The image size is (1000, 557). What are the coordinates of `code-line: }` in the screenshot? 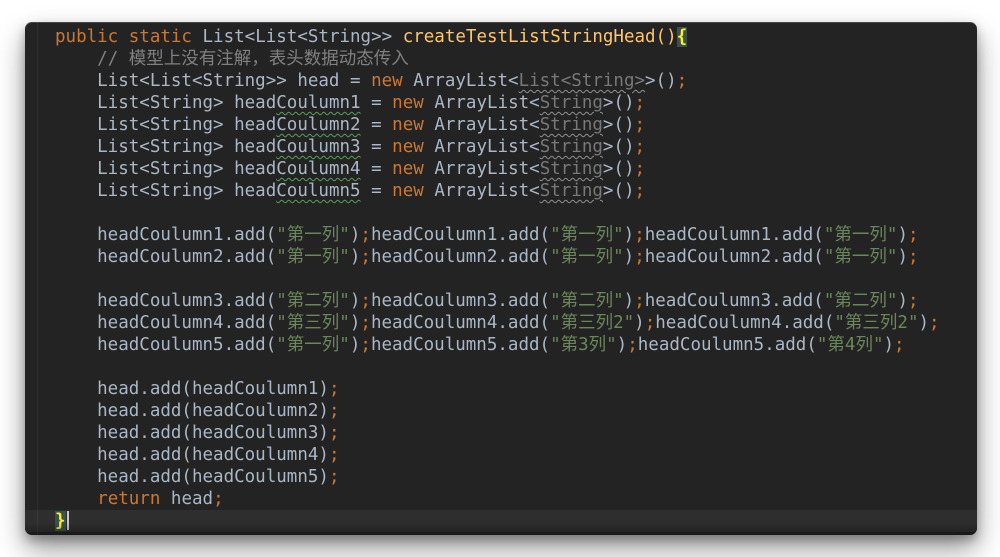 It's located at (501, 521).